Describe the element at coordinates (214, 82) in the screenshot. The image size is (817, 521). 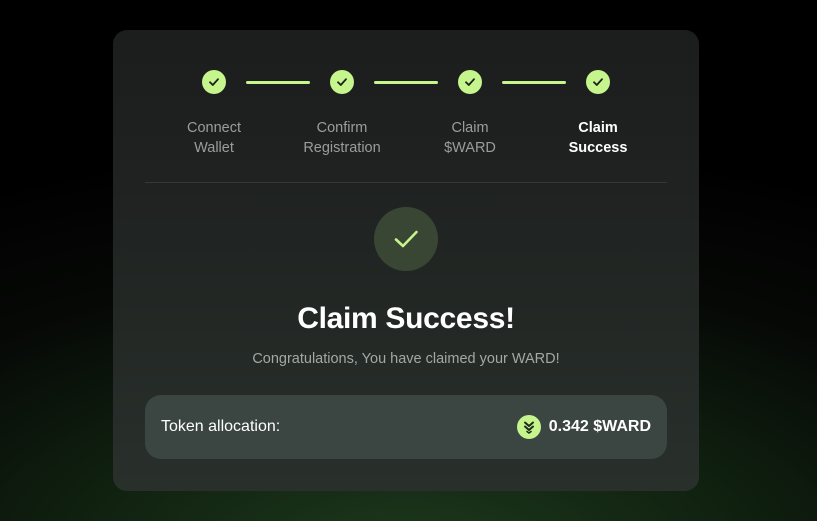
I see `step-1-check-icon` at that location.